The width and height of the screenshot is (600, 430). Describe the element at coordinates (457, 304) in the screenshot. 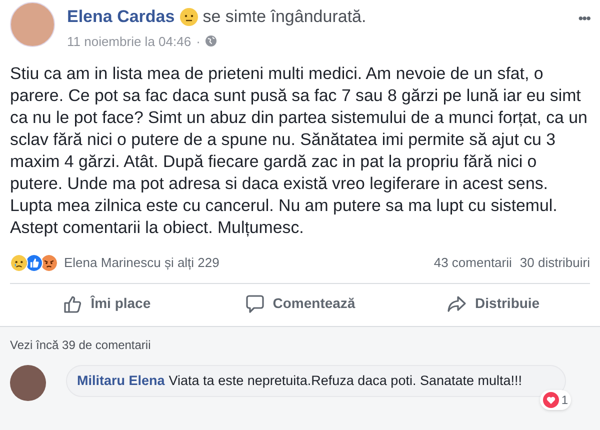

I see `share-arrow-icon` at that location.